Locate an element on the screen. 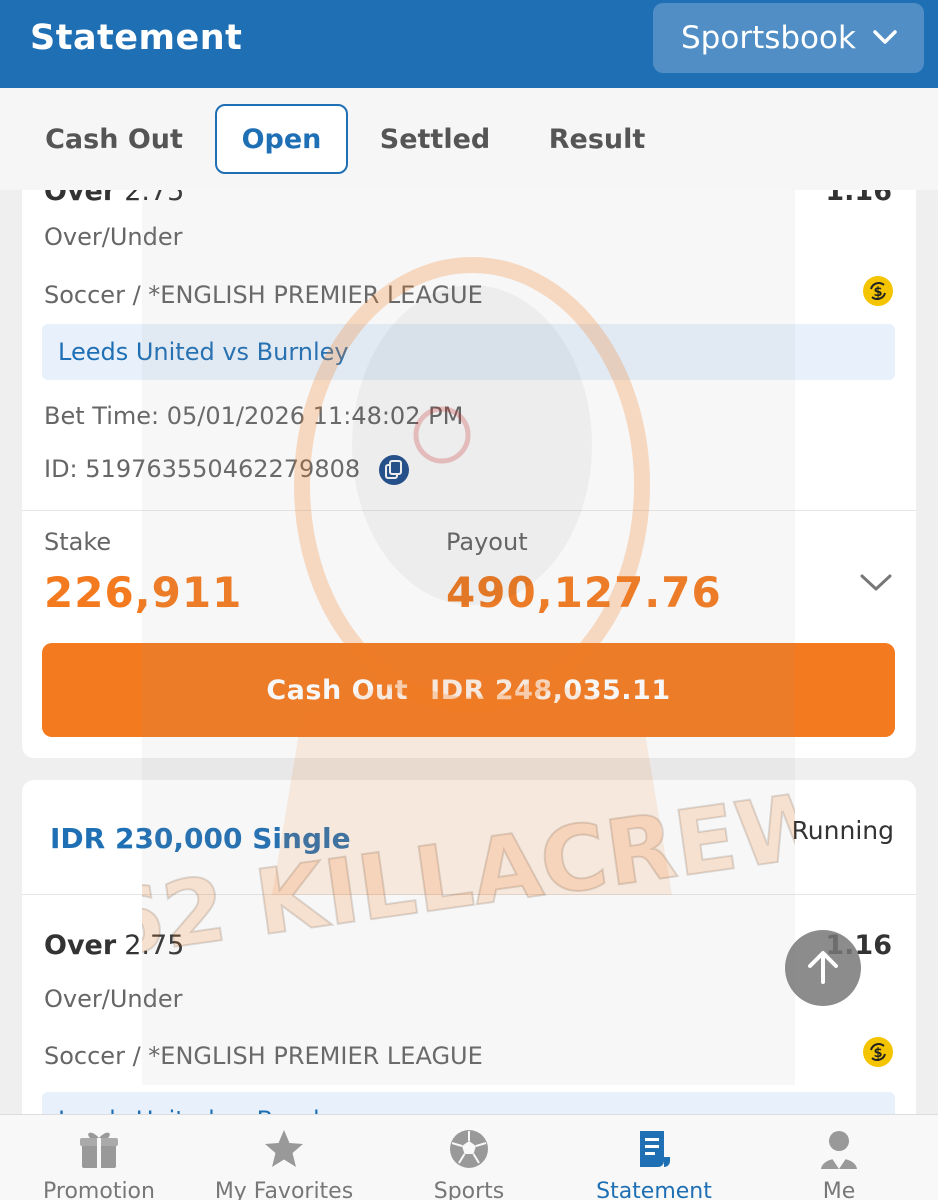 This screenshot has height=1200, width=938. sportsbook-dropdown: Sportsbook is located at coordinates (788, 38).